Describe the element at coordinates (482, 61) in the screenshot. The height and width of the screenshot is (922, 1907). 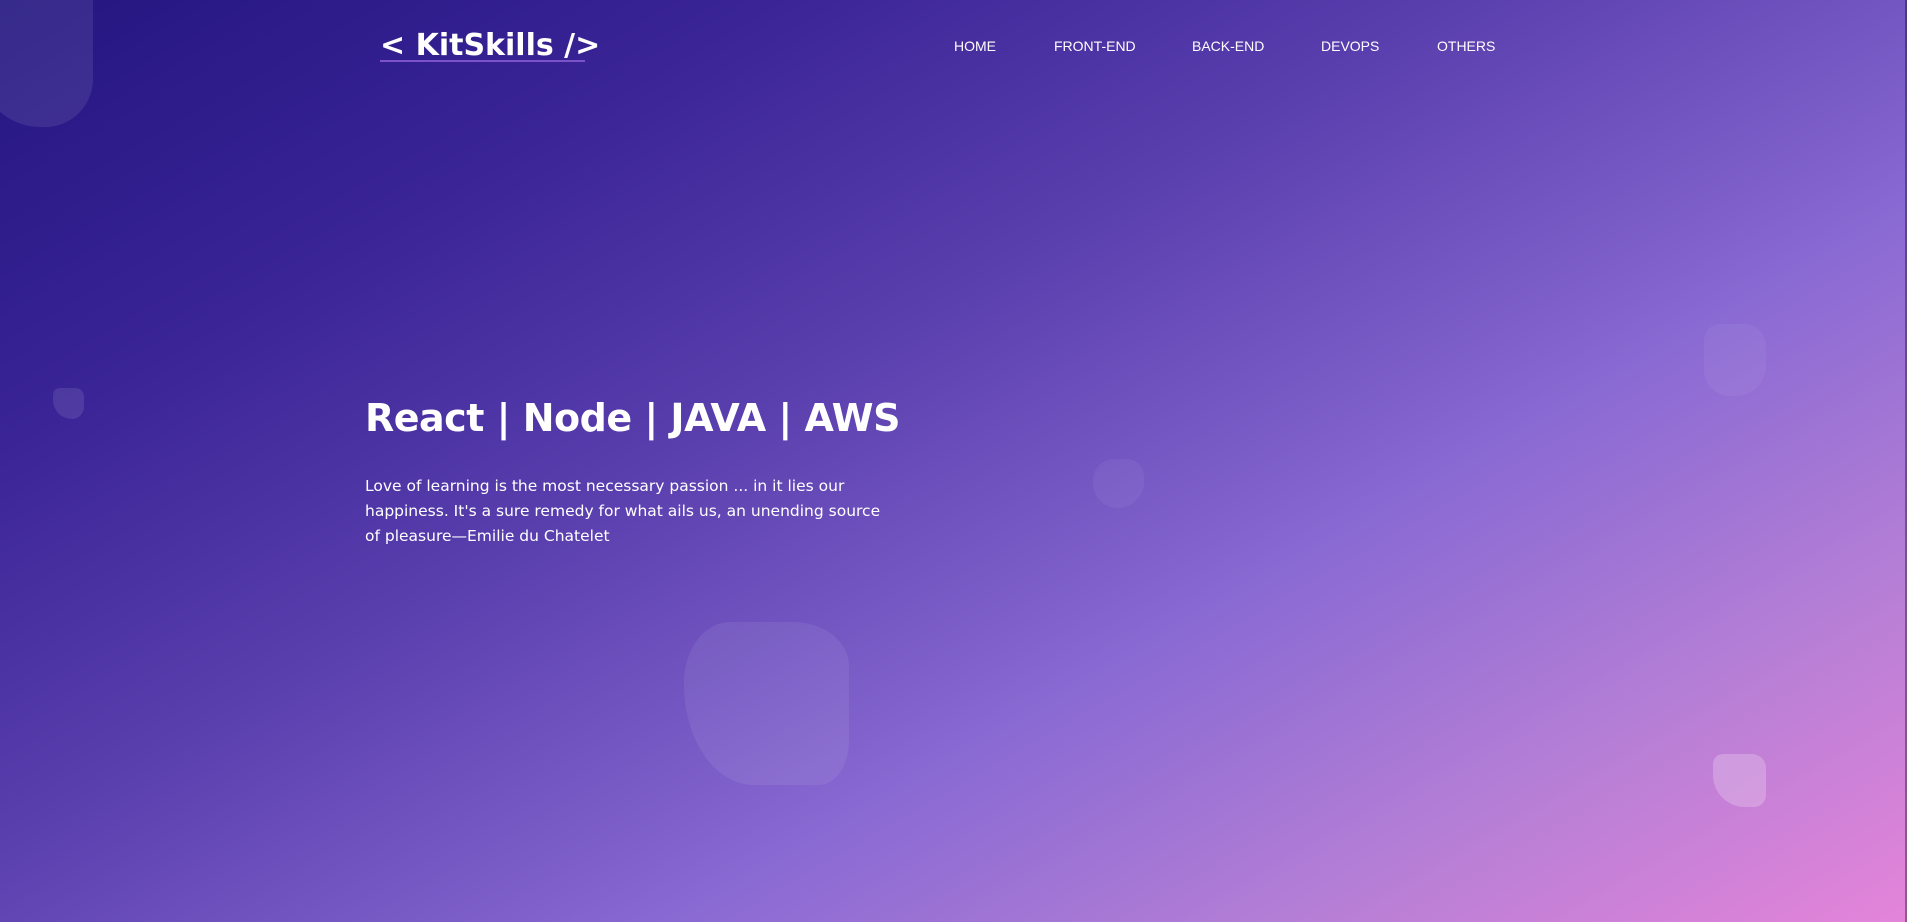
I see `brand-underline` at that location.